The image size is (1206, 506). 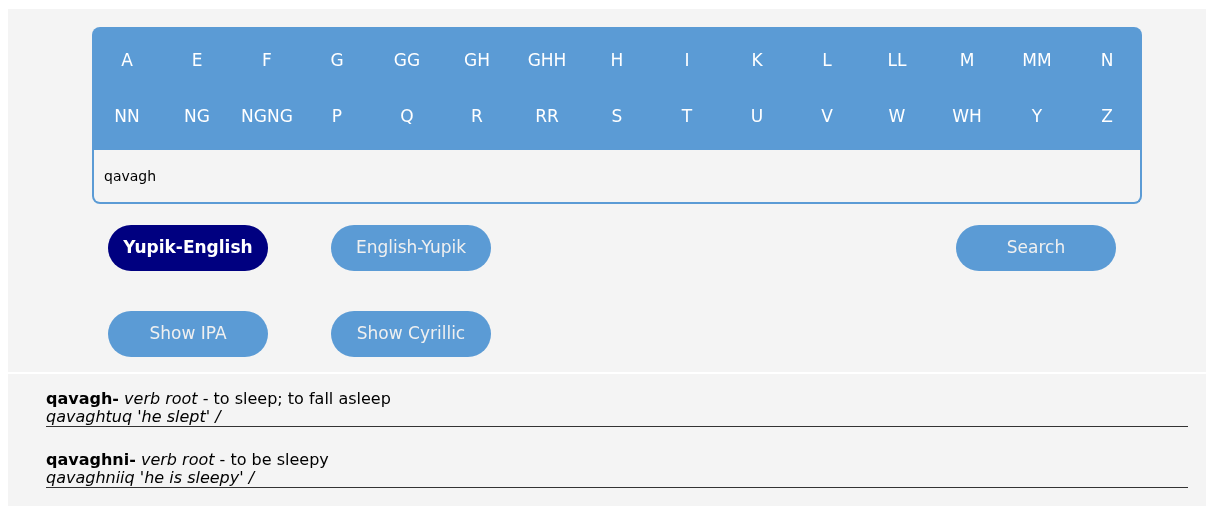 What do you see at coordinates (897, 117) in the screenshot?
I see `letter-key: W` at bounding box center [897, 117].